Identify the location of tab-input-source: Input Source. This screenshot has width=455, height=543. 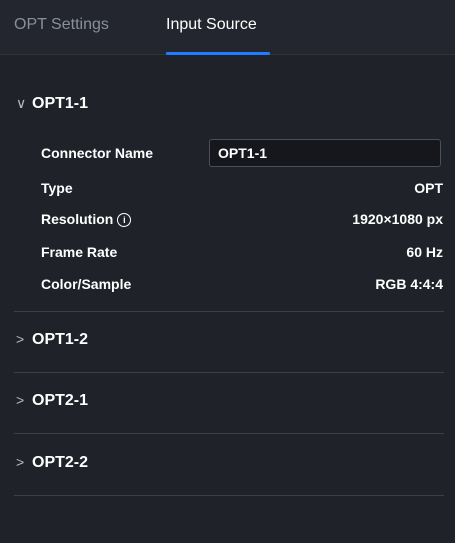
(211, 25).